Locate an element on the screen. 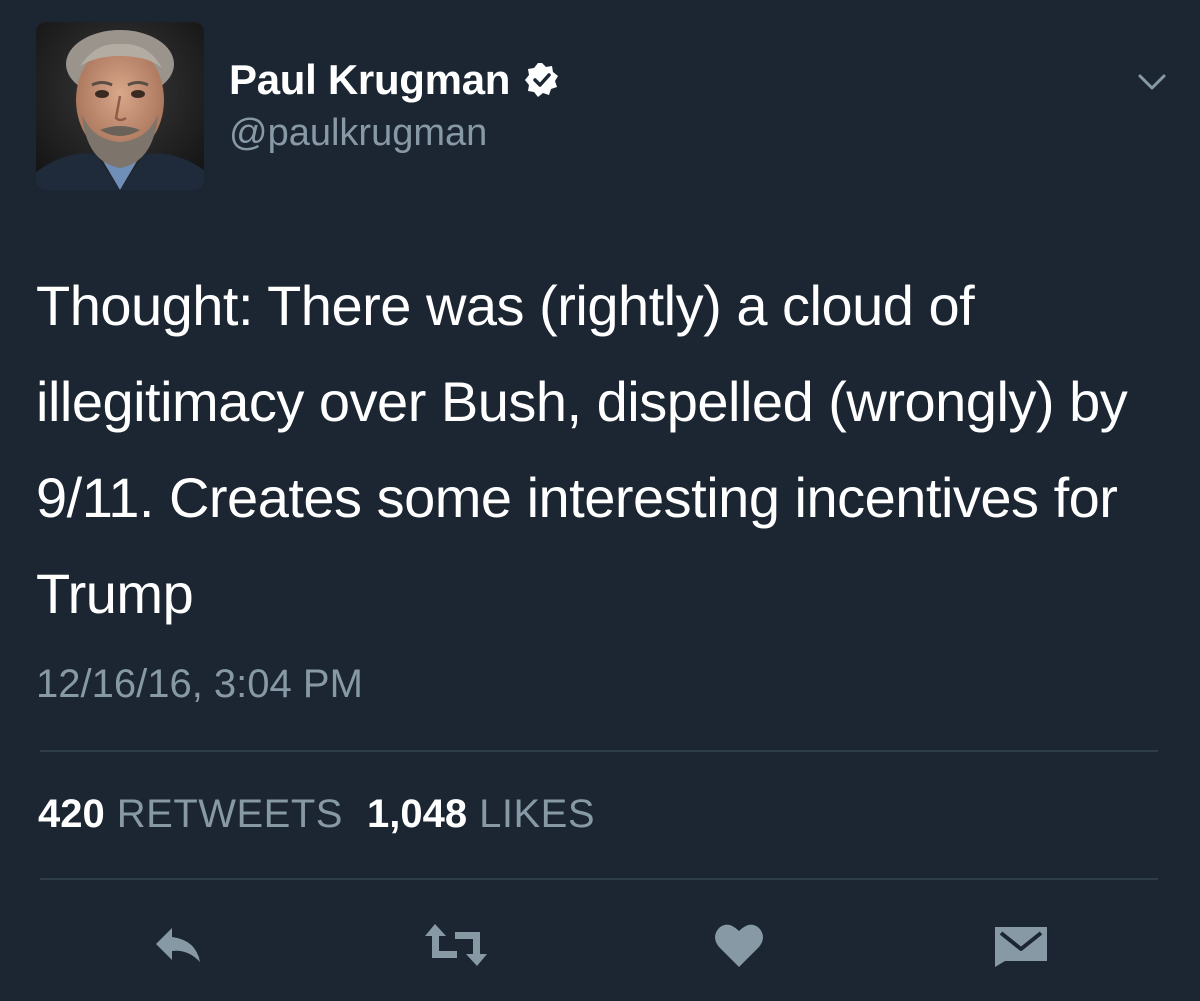 Image resolution: width=1200 pixels, height=1001 pixels. retweet-button is located at coordinates (456, 945).